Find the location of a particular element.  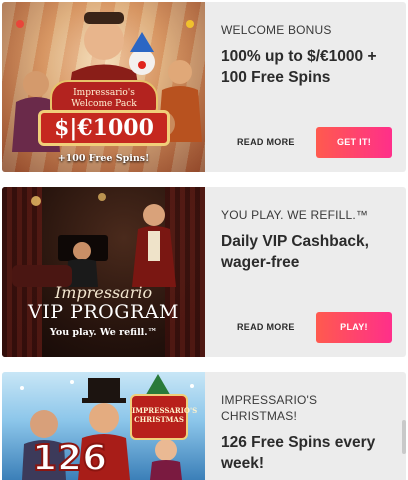

ringmaster-hair is located at coordinates (104, 18).